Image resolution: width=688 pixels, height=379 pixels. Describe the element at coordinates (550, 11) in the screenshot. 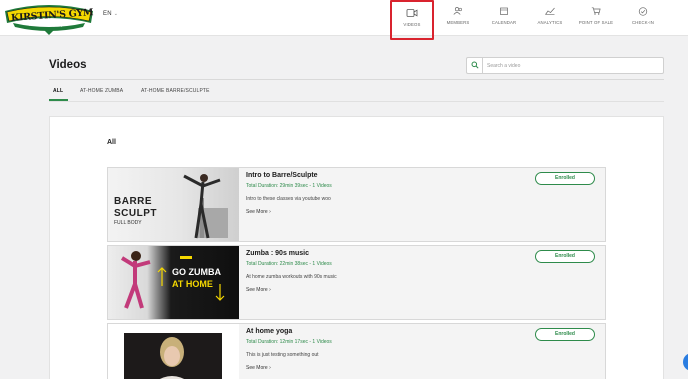

I see `analytics-icon` at that location.